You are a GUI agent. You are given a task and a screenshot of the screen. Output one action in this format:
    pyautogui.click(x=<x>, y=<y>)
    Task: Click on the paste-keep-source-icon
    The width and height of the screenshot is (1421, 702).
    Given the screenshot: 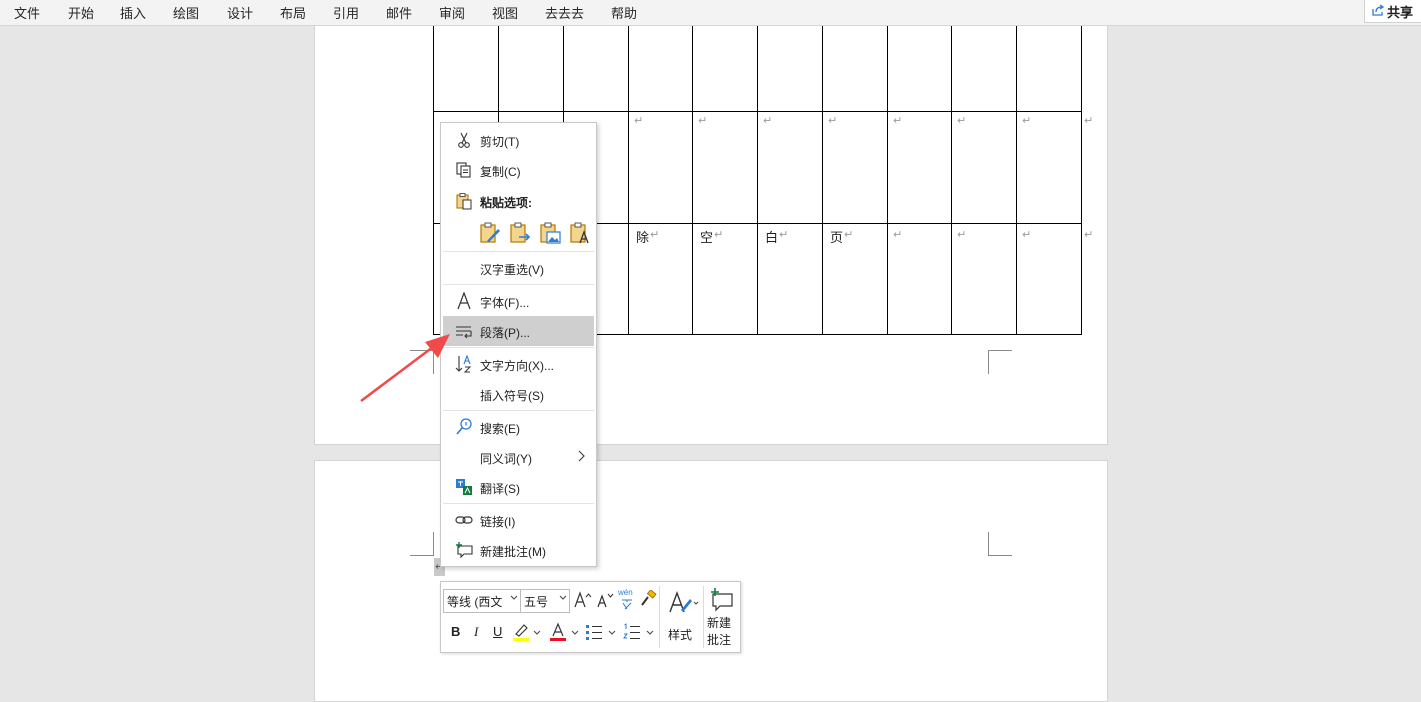 What is the action you would take?
    pyautogui.click(x=490, y=233)
    